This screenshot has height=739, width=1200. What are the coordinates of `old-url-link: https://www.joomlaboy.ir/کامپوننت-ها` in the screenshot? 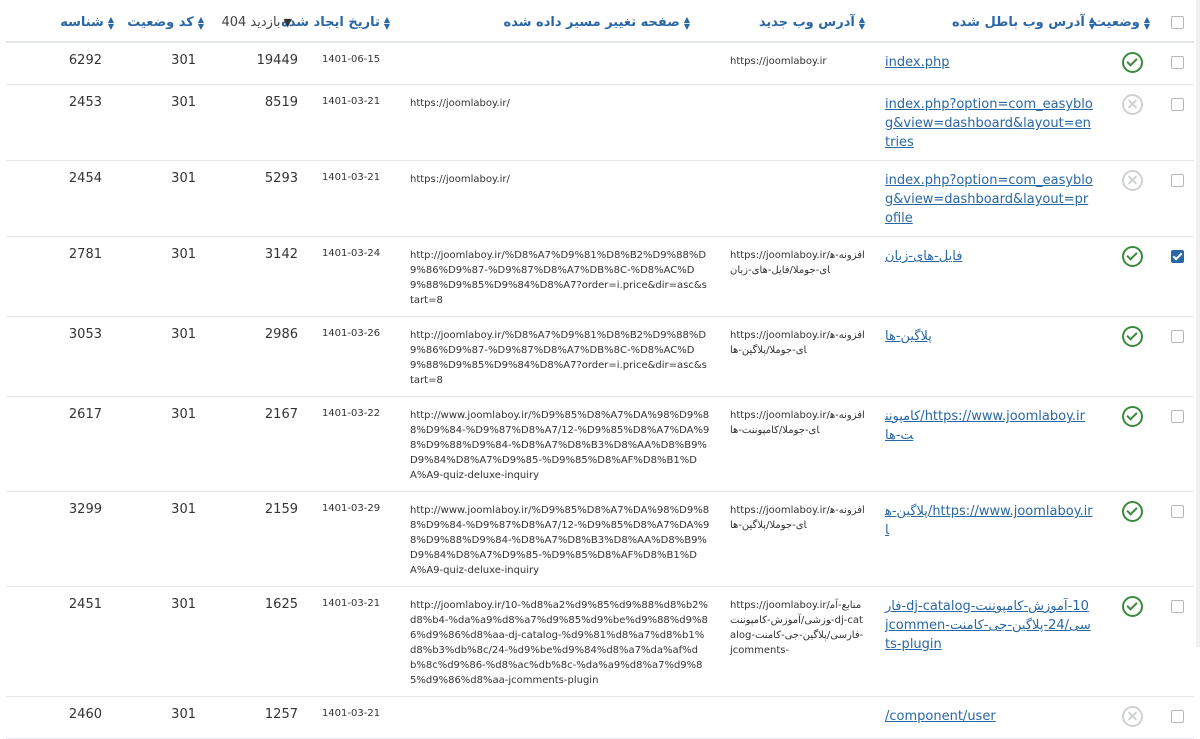 It's located at (985, 426).